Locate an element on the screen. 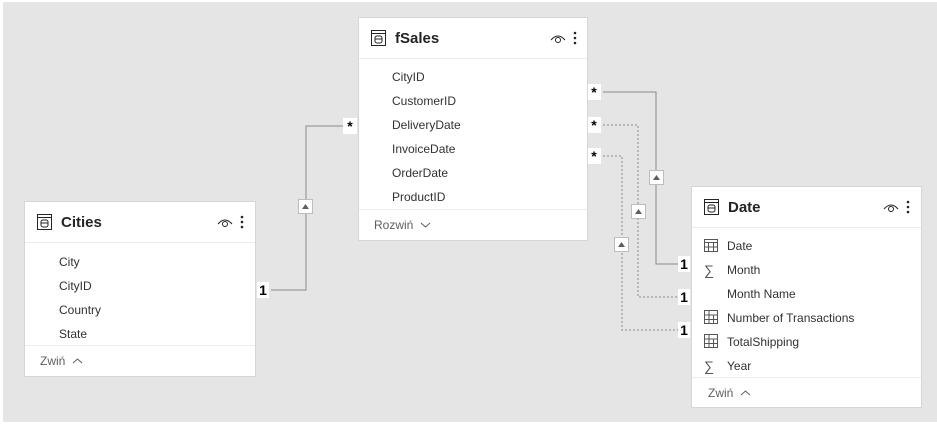 The height and width of the screenshot is (424, 937). field-item: TotalShipping is located at coordinates (763, 342).